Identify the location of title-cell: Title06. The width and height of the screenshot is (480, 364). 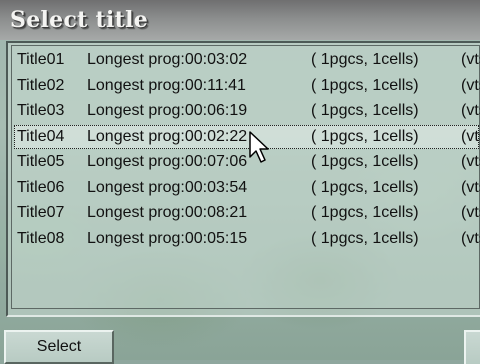
(41, 187).